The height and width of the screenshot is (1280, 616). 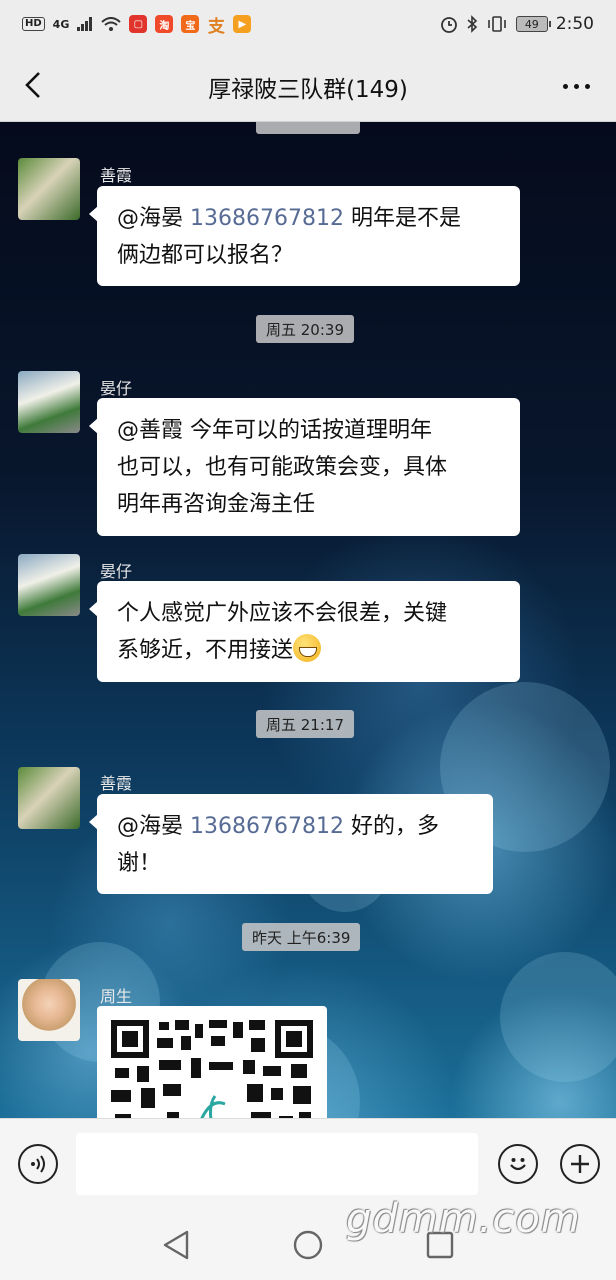 I want to click on message-text: 好的，多, so click(x=391, y=826).